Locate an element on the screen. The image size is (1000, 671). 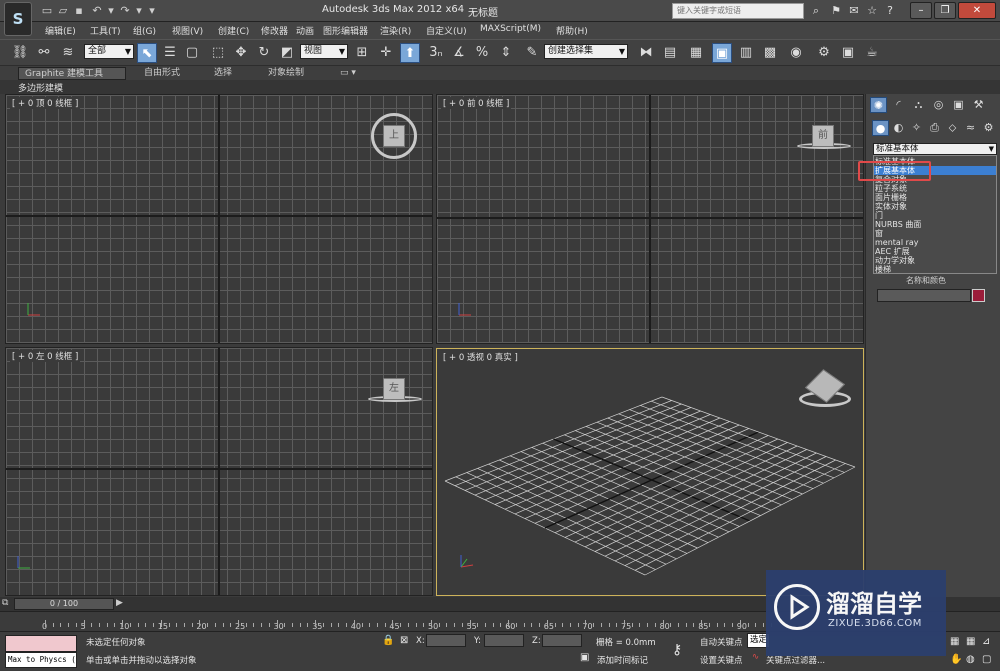
helpers-icon: ⬦ is located at coordinates (952, 128).